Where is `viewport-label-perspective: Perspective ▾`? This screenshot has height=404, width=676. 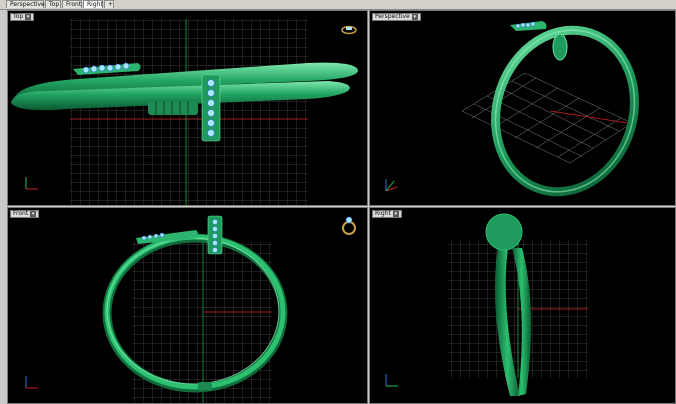 viewport-label-perspective: Perspective ▾ is located at coordinates (396, 17).